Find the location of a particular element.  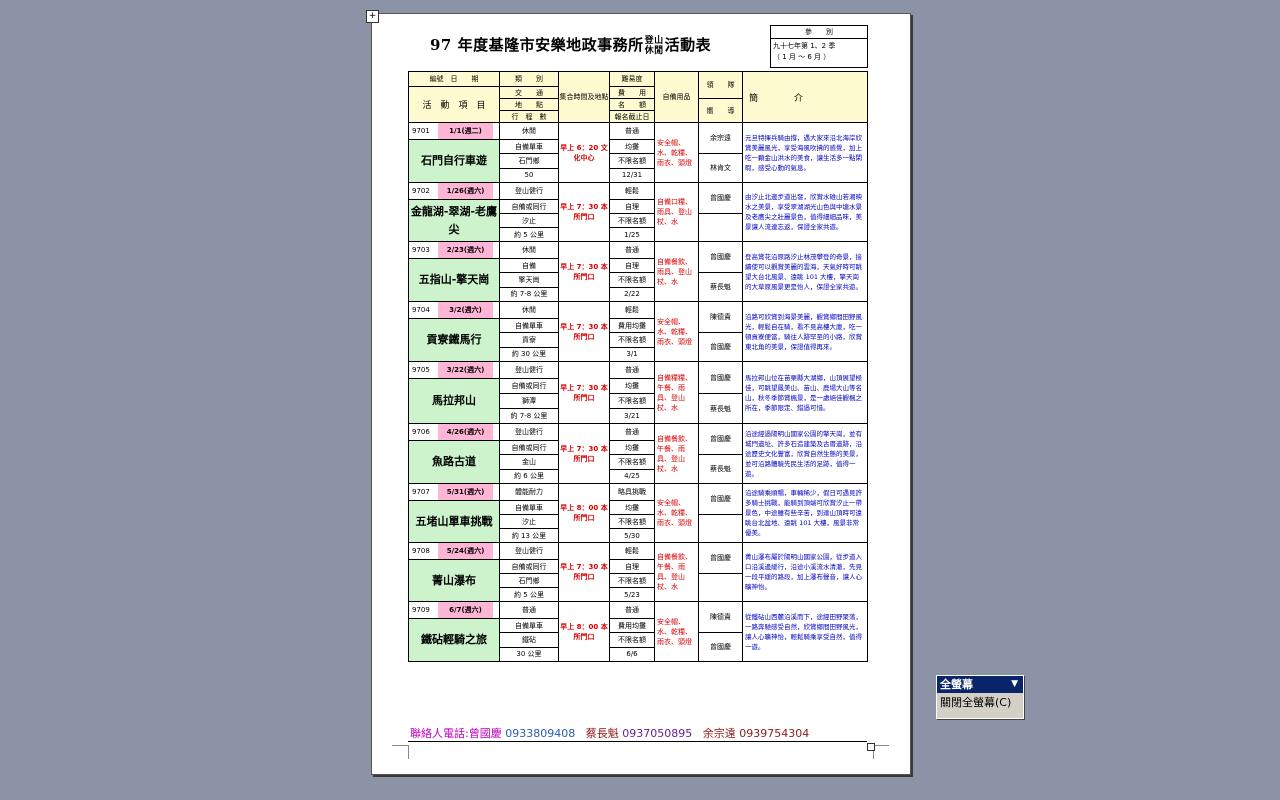

footer-divider is located at coordinates (637, 741).